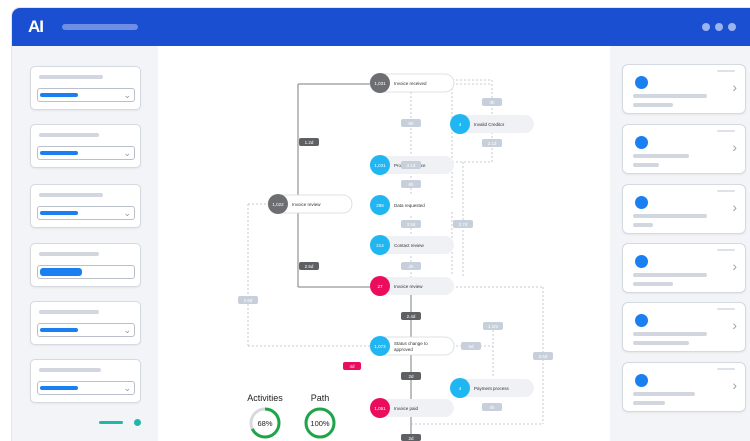 This screenshot has height=441, width=750. What do you see at coordinates (381, 27) in the screenshot?
I see `top-bar: AI` at bounding box center [381, 27].